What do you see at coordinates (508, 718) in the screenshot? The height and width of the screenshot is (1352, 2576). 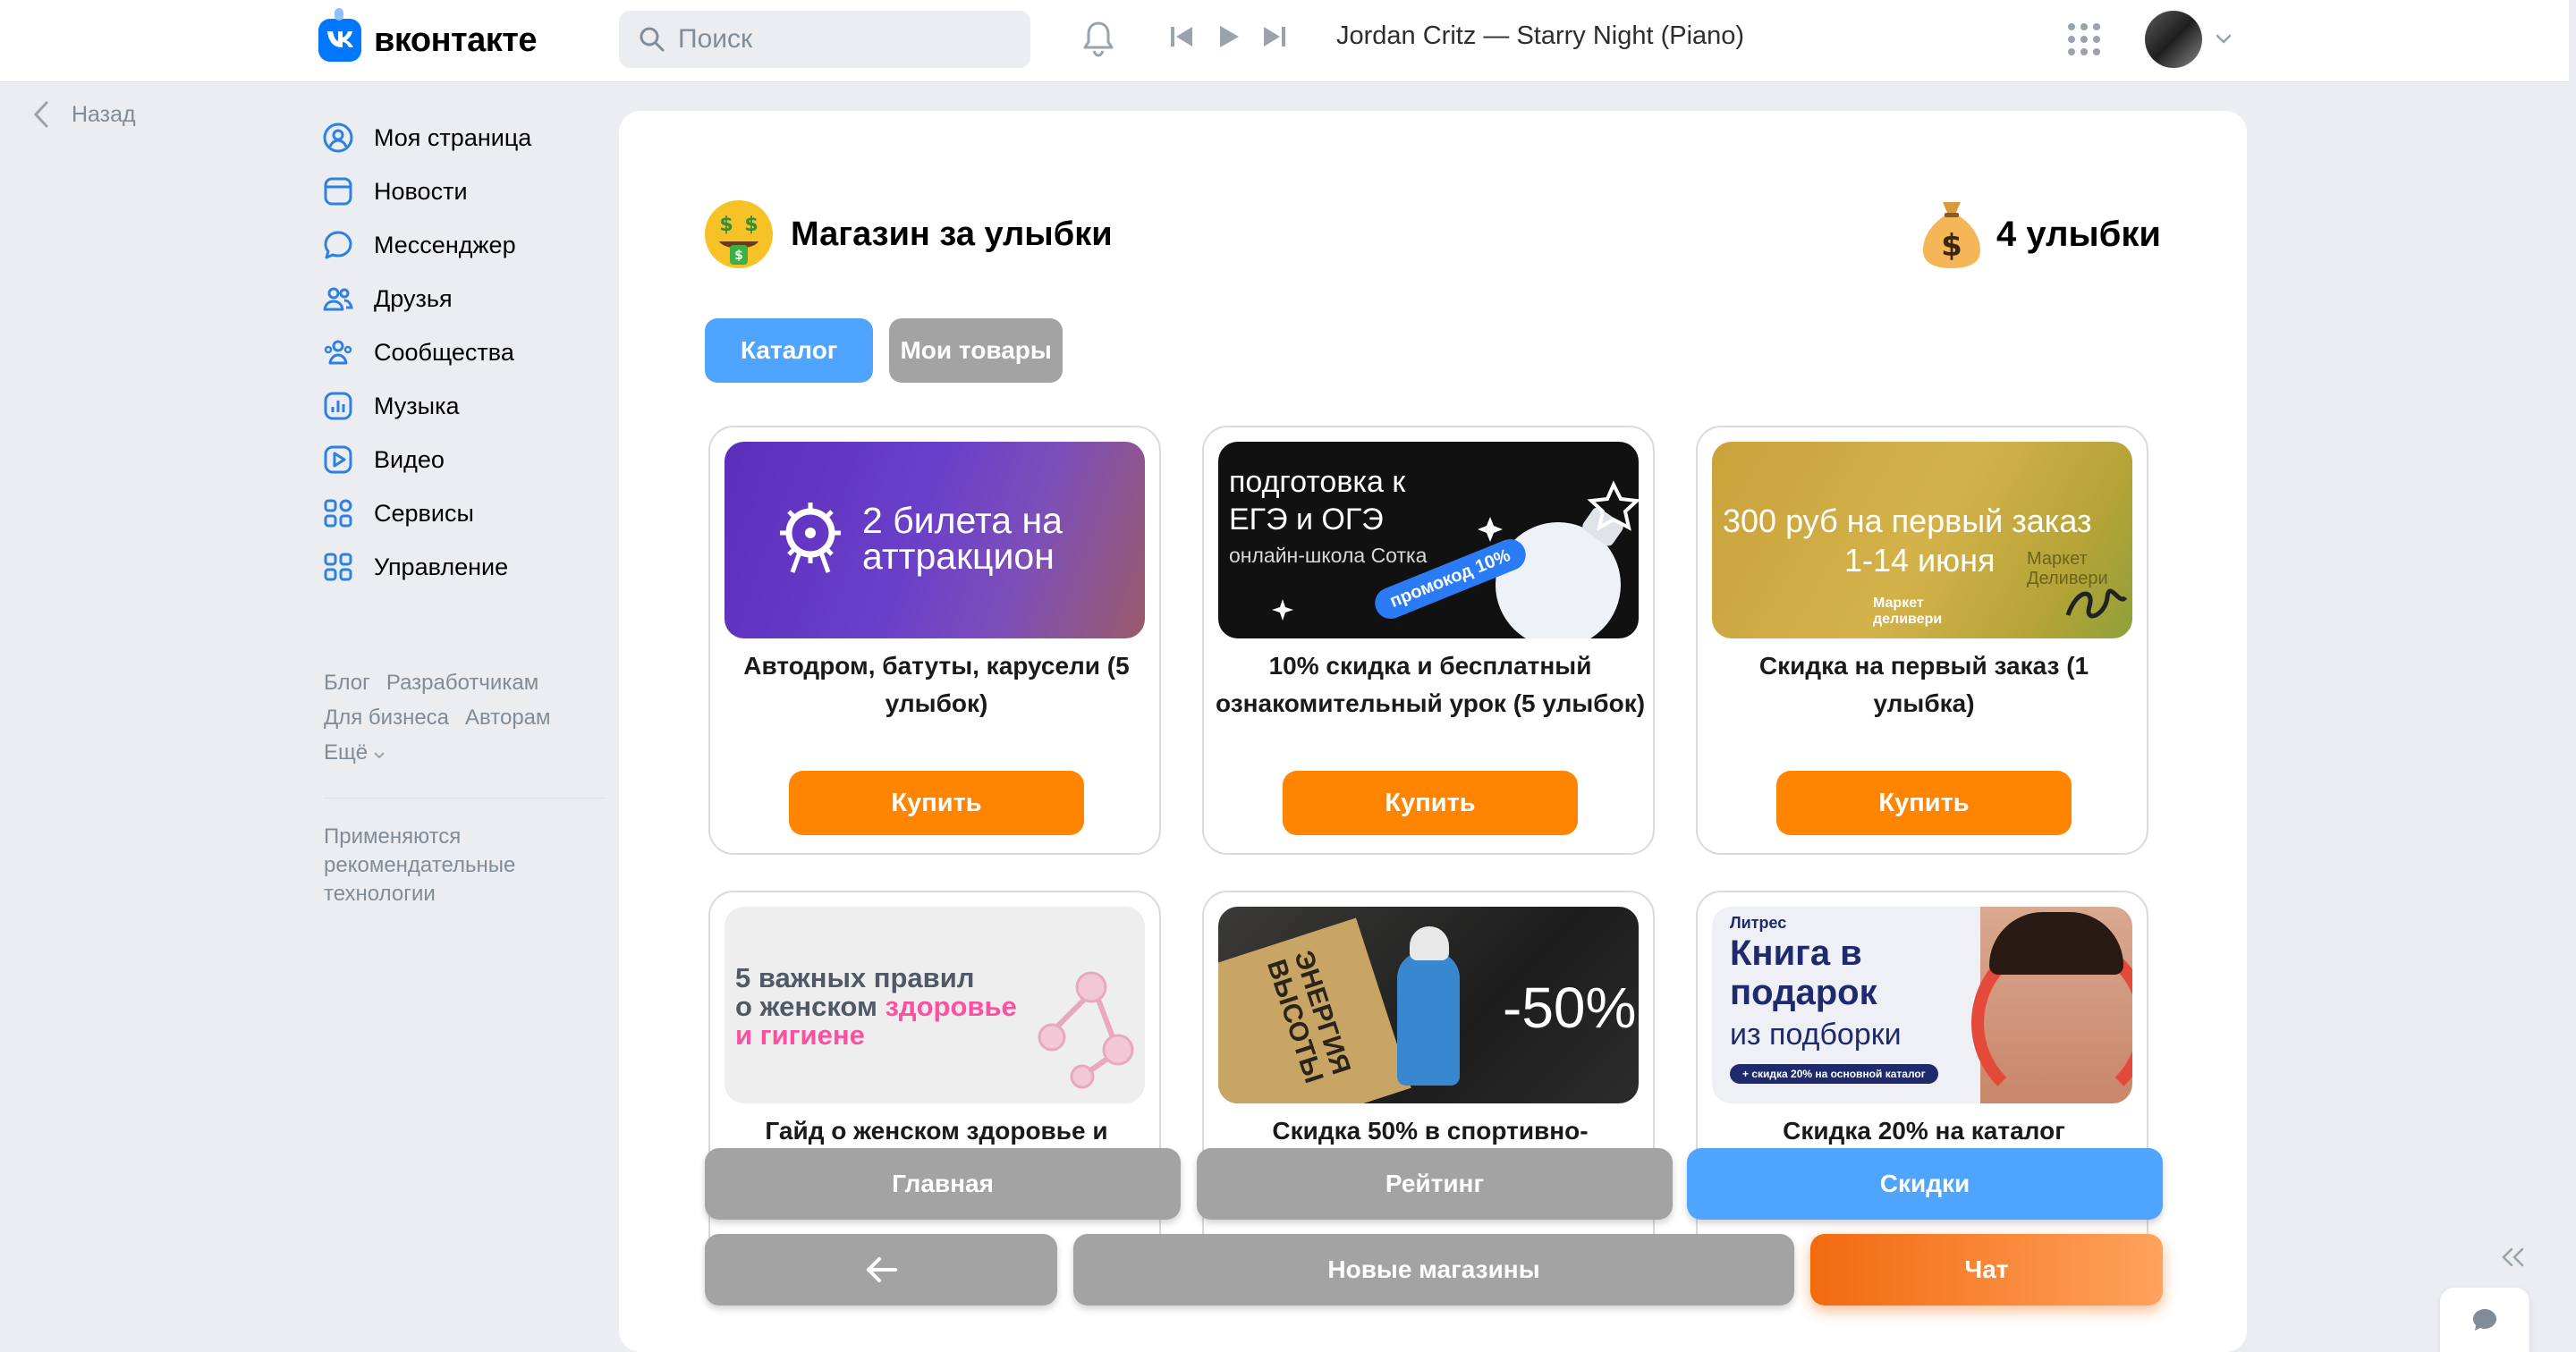 I see `footer-link-authors: Авторам` at bounding box center [508, 718].